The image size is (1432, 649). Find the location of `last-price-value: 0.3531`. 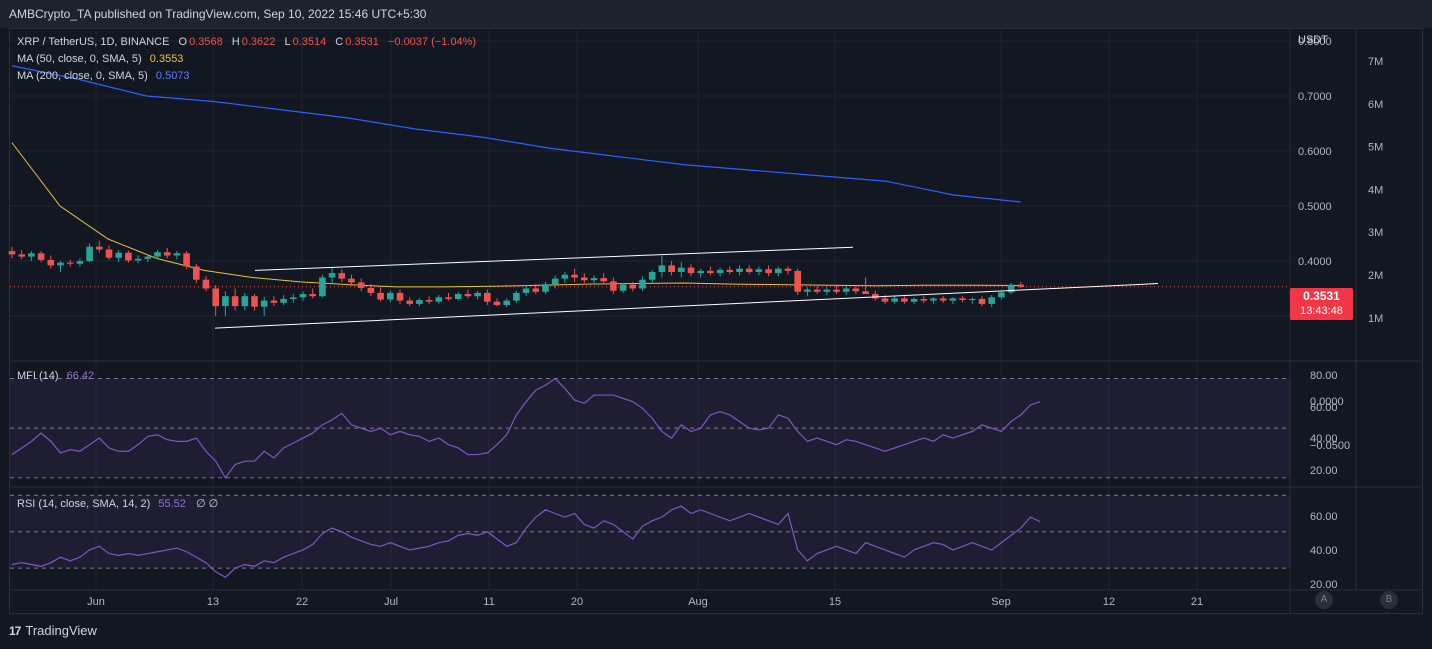

last-price-value: 0.3531 is located at coordinates (1321, 296).